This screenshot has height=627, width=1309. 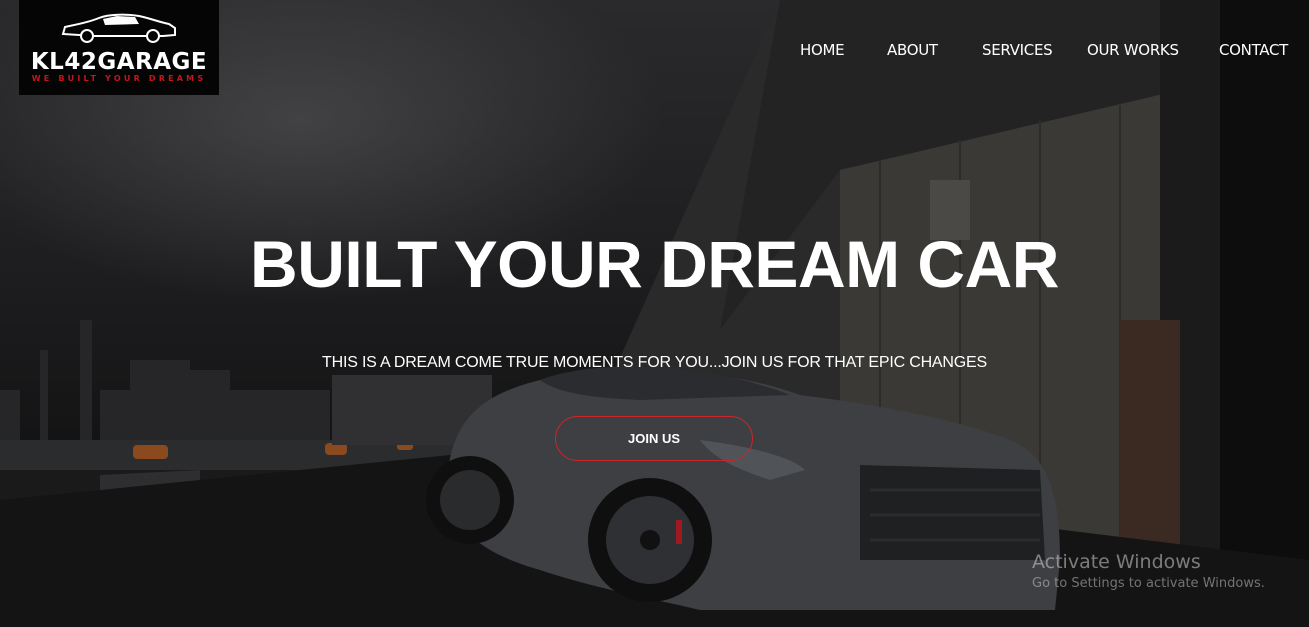 What do you see at coordinates (1133, 50) in the screenshot?
I see `nav-our-works-link: OUR WORKS` at bounding box center [1133, 50].